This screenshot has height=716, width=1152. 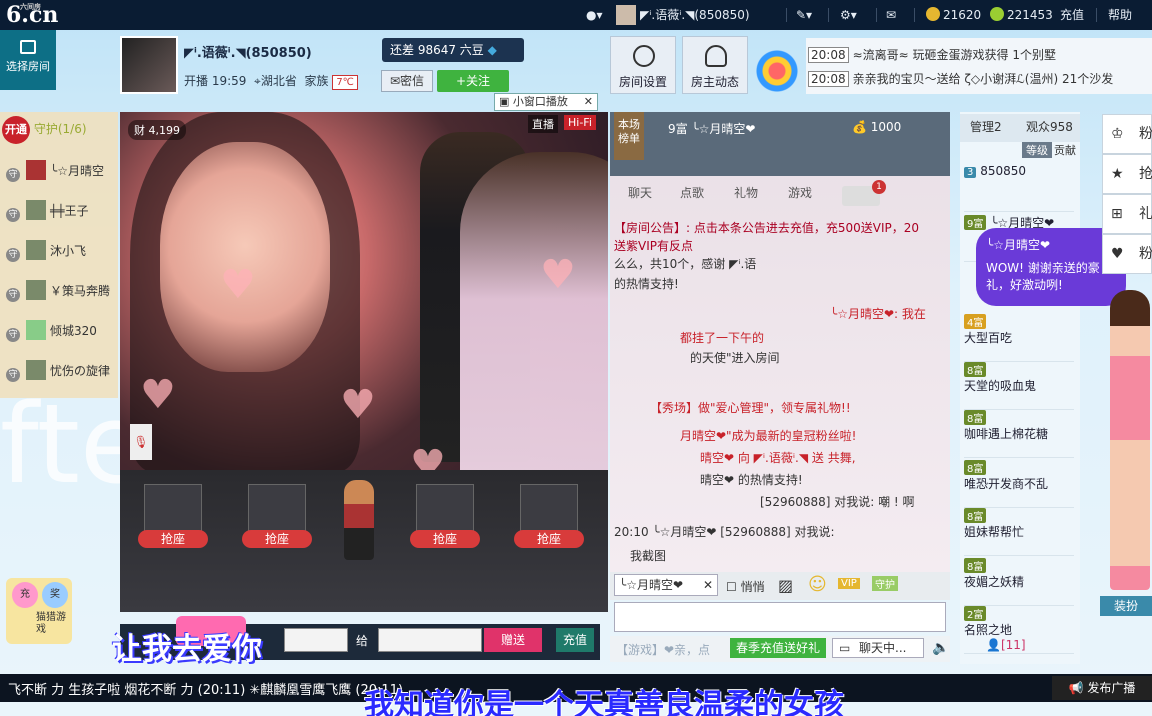 I want to click on tv-icon: ▣, so click(x=504, y=101).